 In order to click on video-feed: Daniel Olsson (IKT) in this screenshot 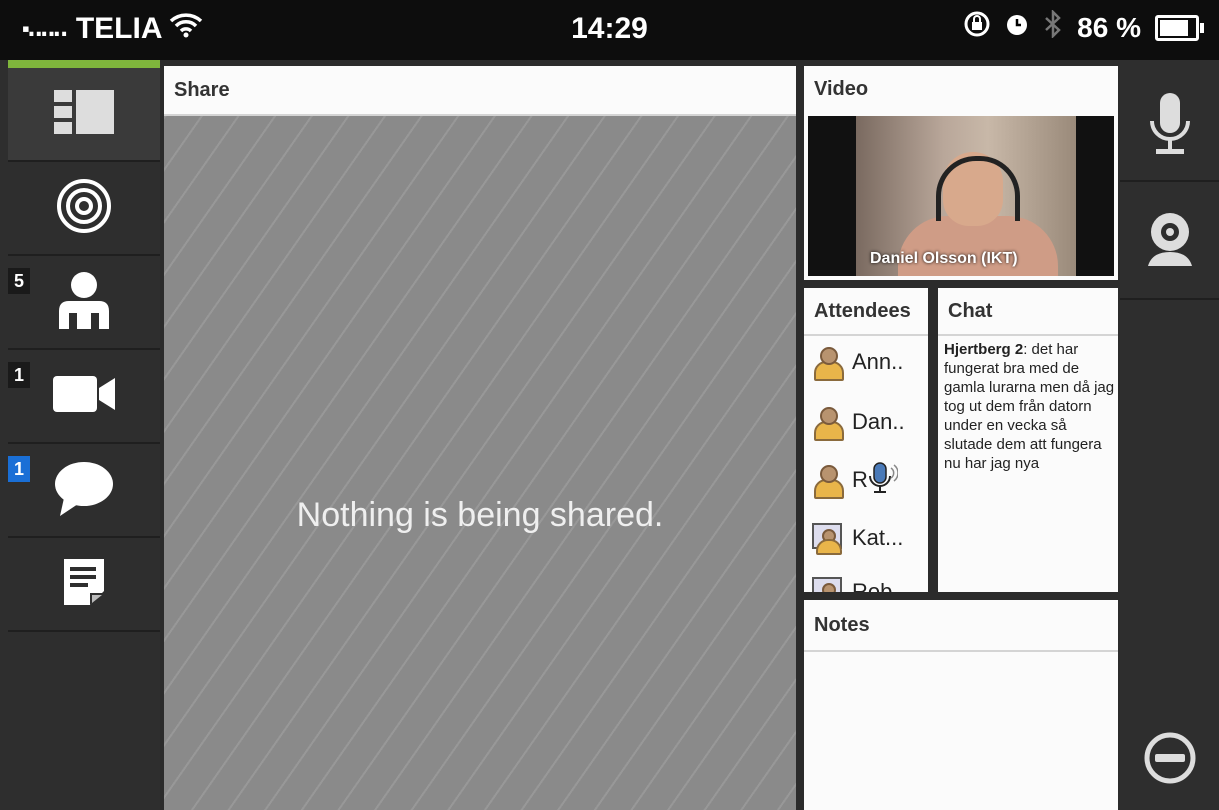, I will do `click(961, 196)`.